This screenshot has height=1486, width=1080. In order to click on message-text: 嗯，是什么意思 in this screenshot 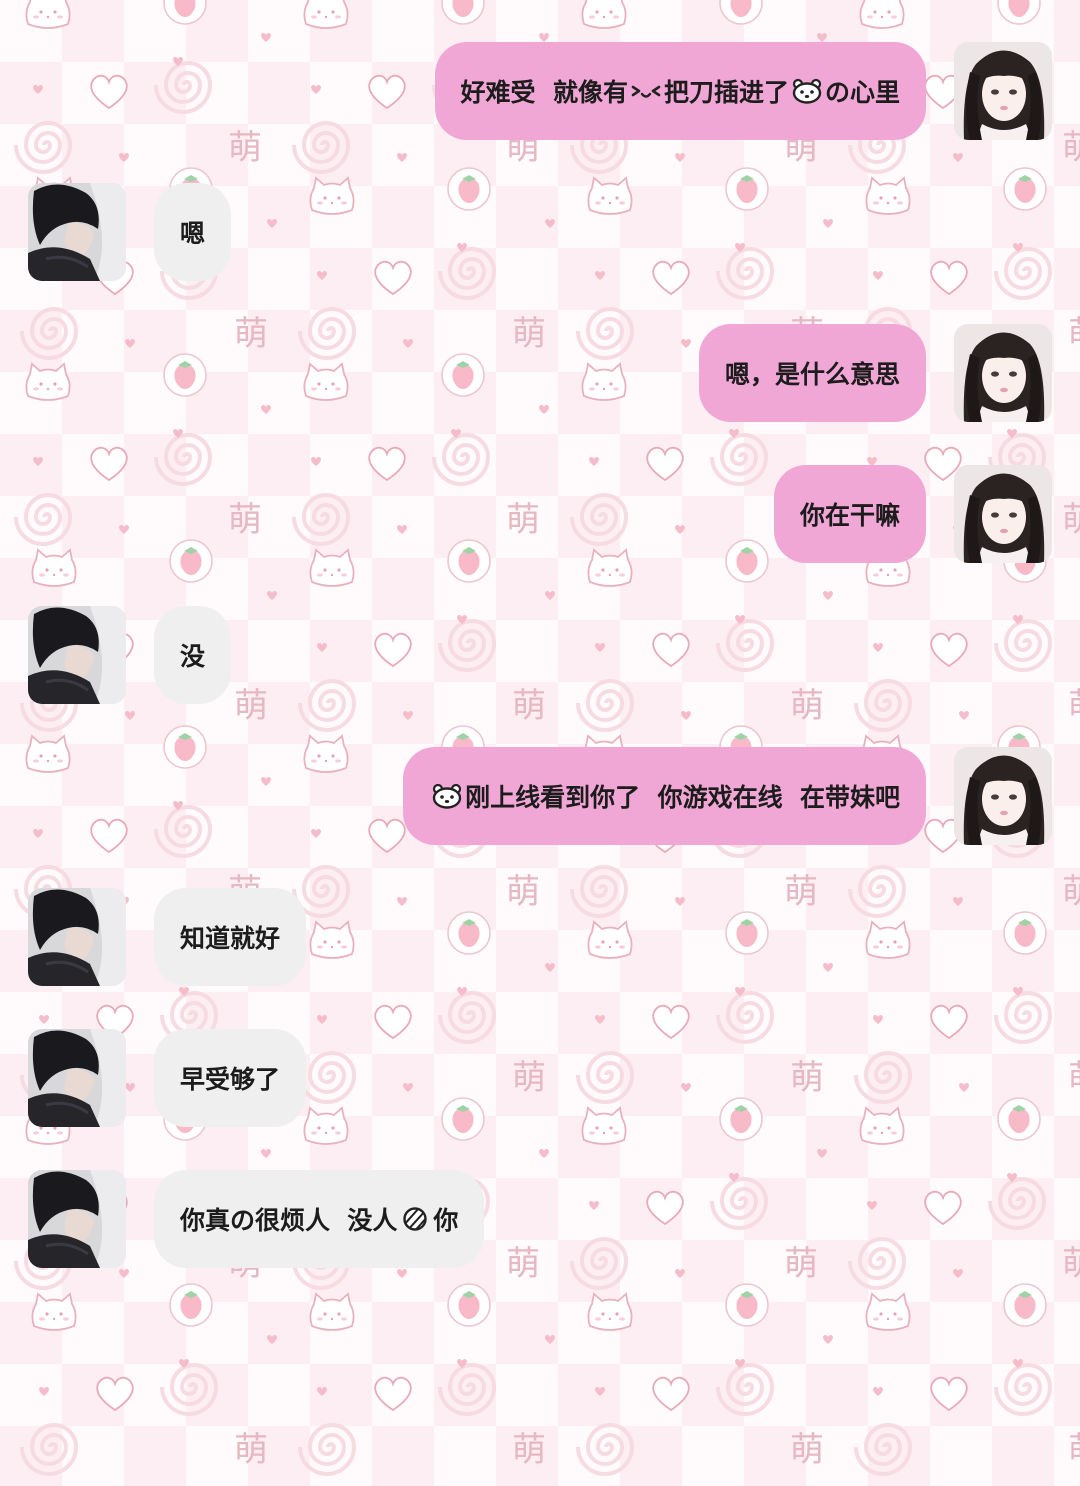, I will do `click(812, 374)`.